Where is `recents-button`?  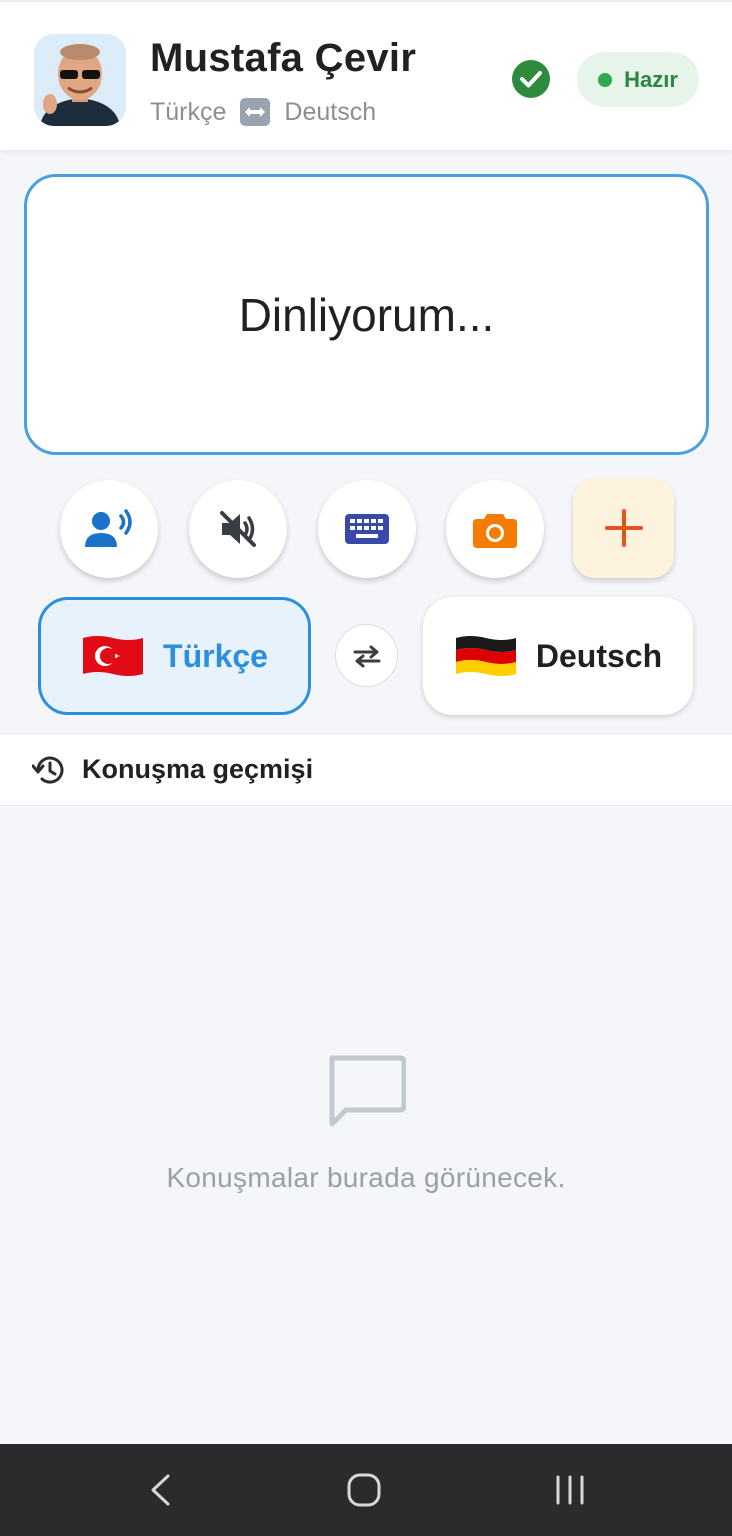
recents-button is located at coordinates (570, 1490).